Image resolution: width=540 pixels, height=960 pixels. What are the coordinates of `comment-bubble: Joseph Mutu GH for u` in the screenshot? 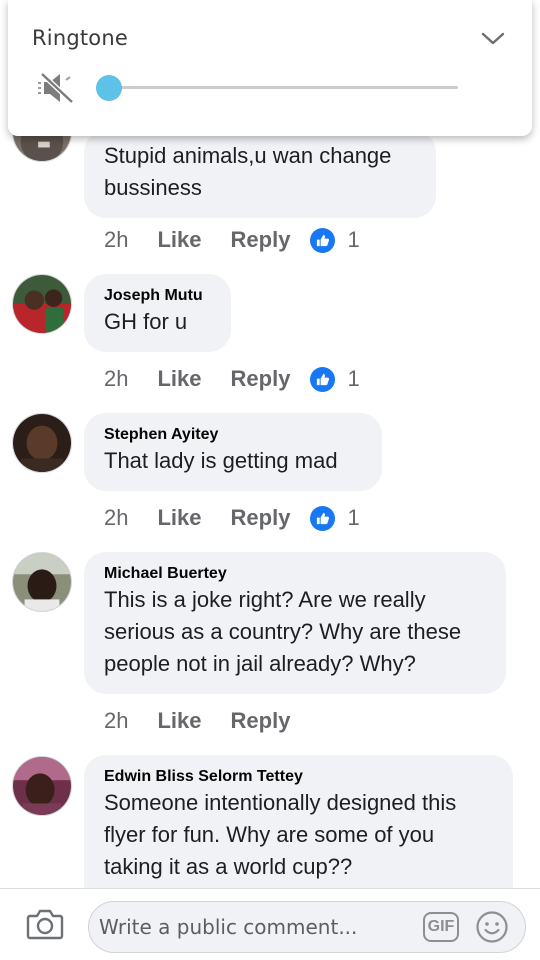 It's located at (157, 313).